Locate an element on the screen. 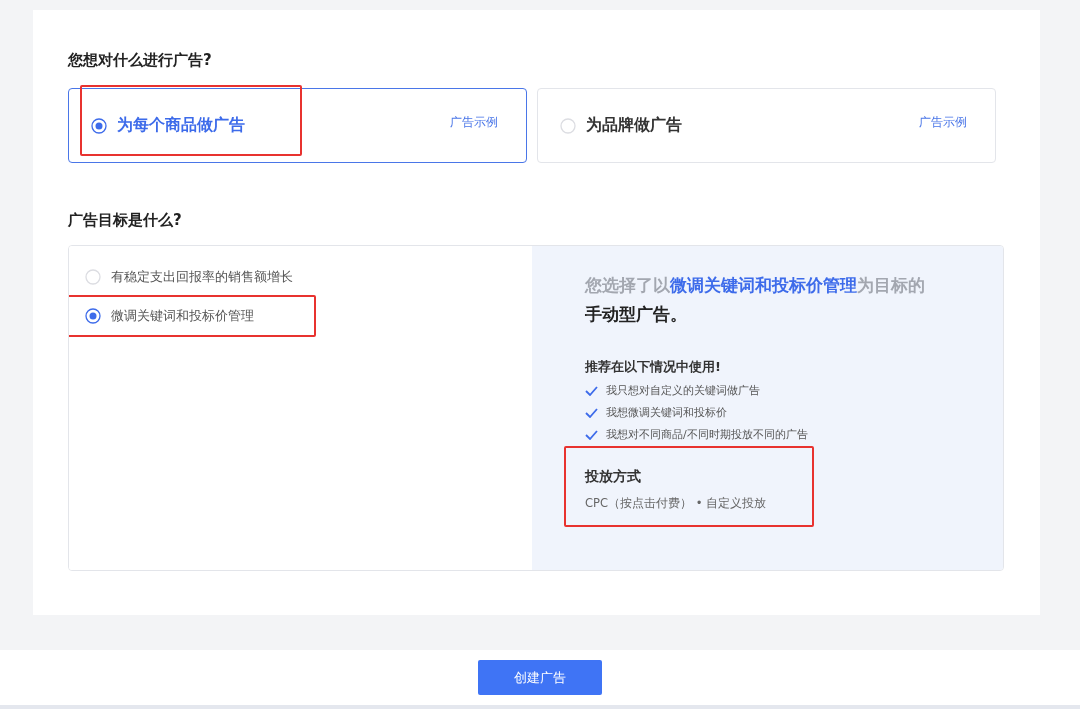 This screenshot has height=709, width=1080. option-label: 为品牌做广告 is located at coordinates (634, 125).